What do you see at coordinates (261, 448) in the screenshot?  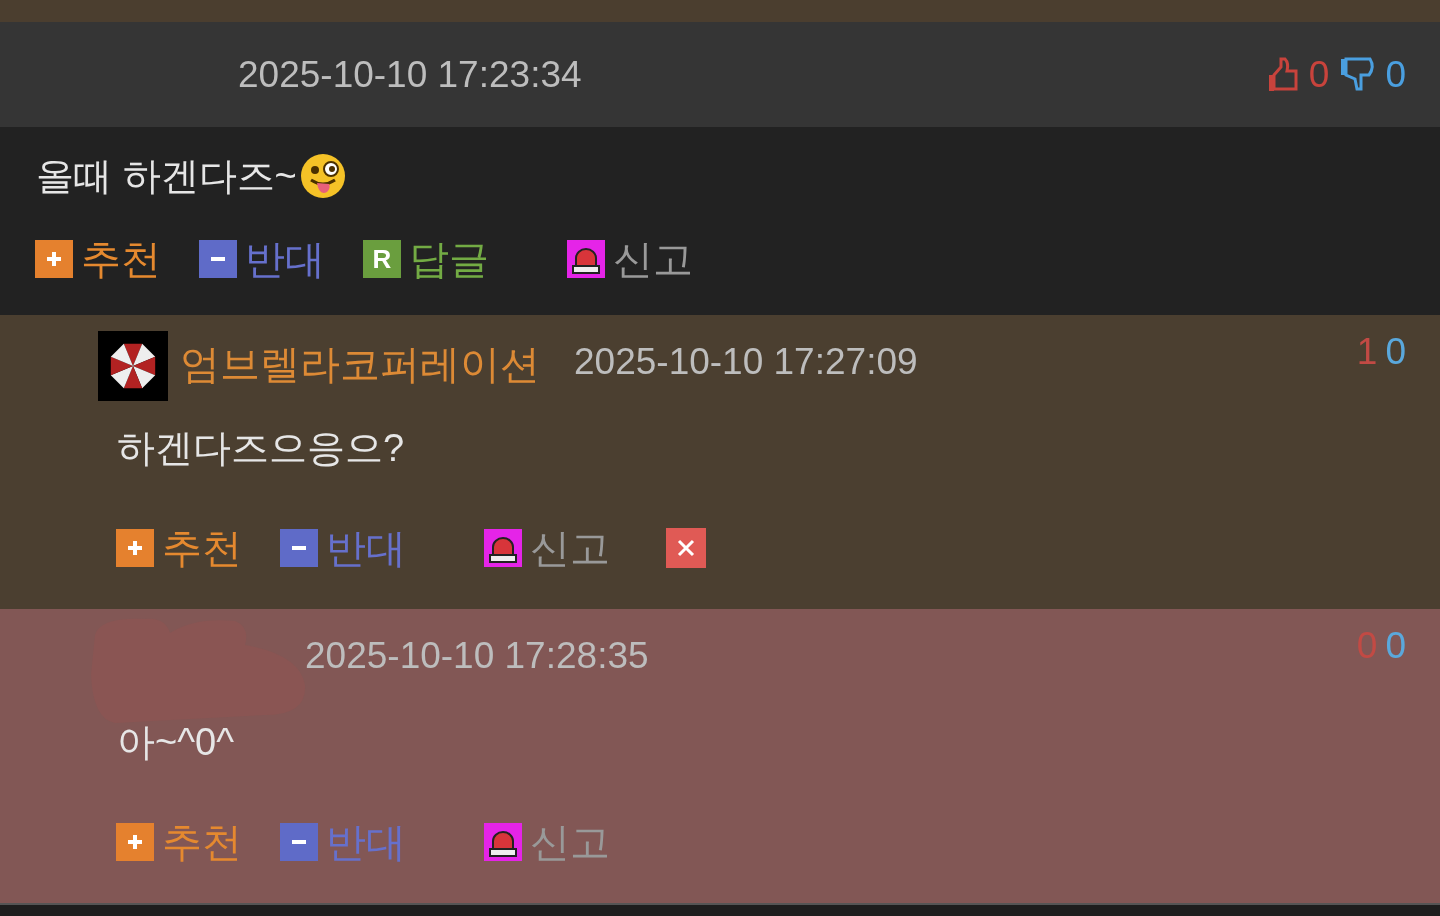 I see `comment-text: 하겐다즈으응으?` at bounding box center [261, 448].